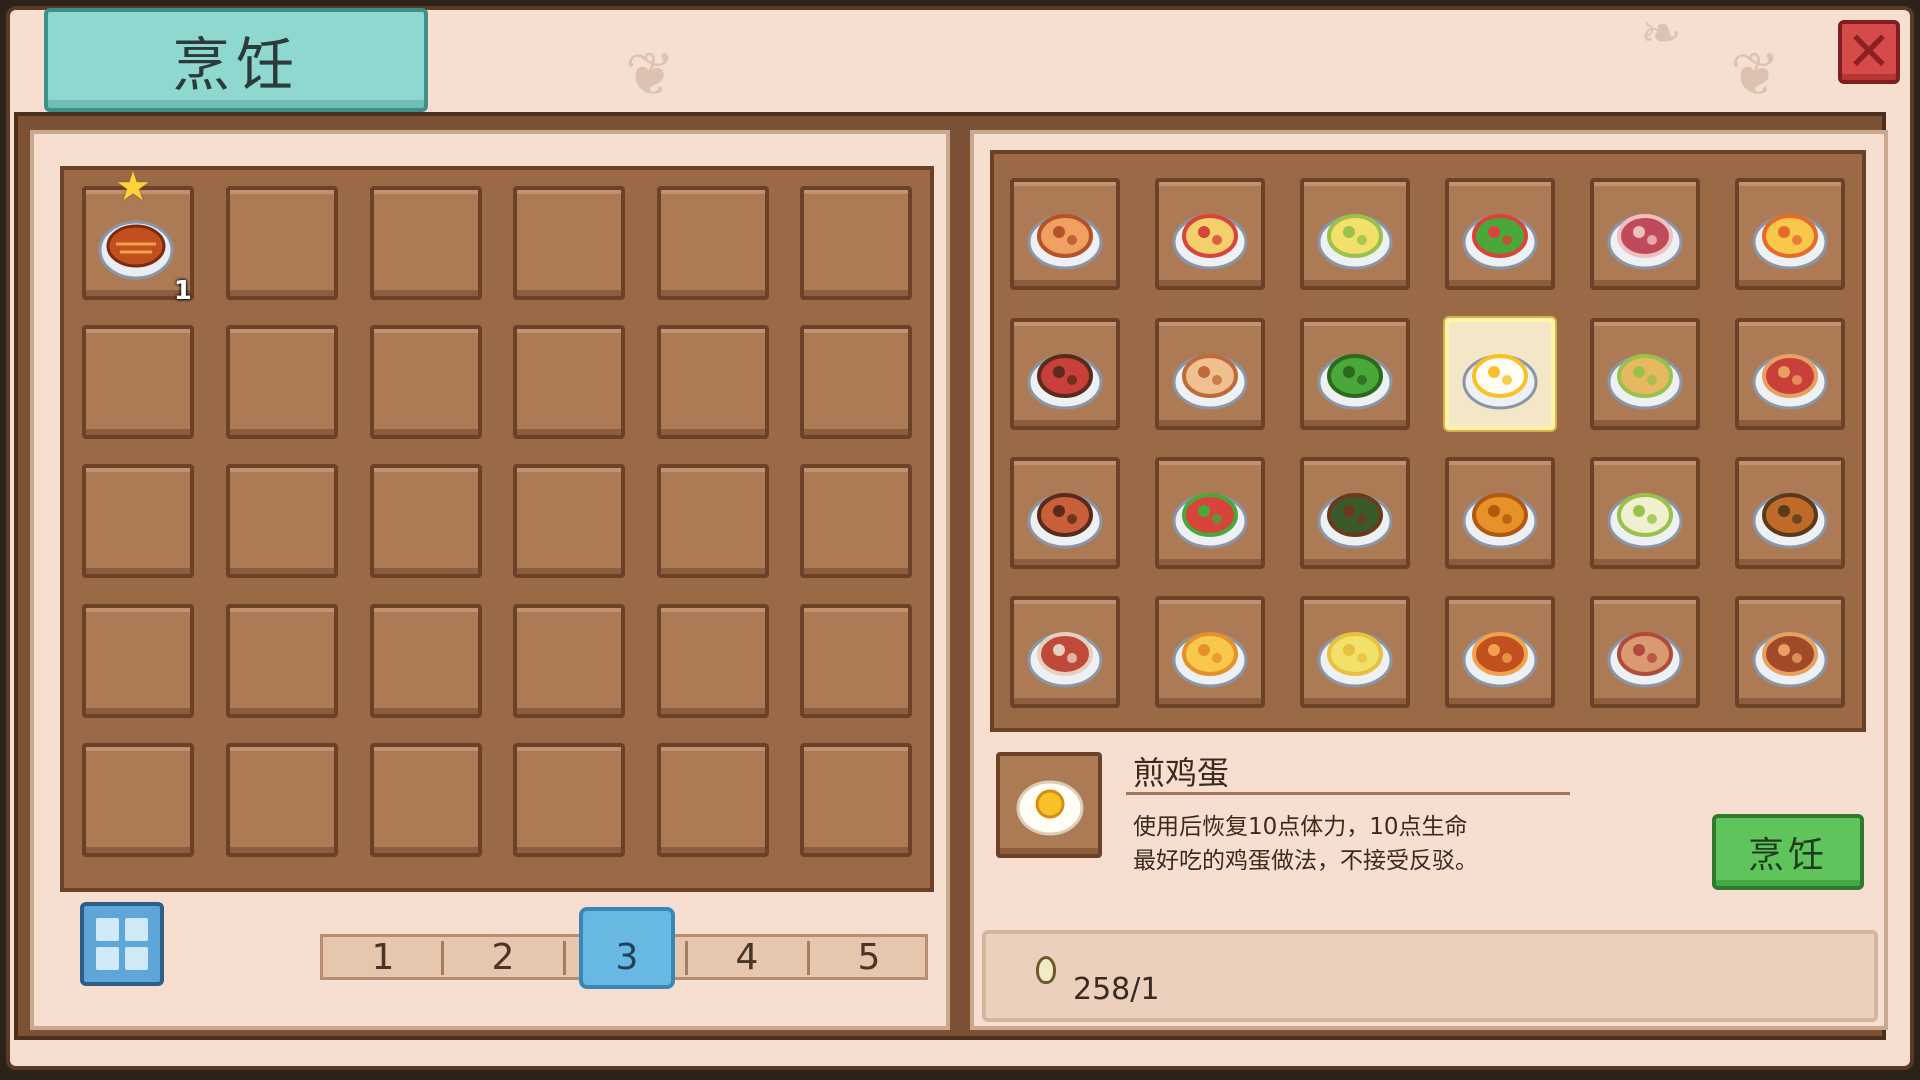 The image size is (1920, 1080). What do you see at coordinates (1305, 861) in the screenshot?
I see `recipe-flavor-text: 最好吃的鸡蛋做法，不接受反驳。` at bounding box center [1305, 861].